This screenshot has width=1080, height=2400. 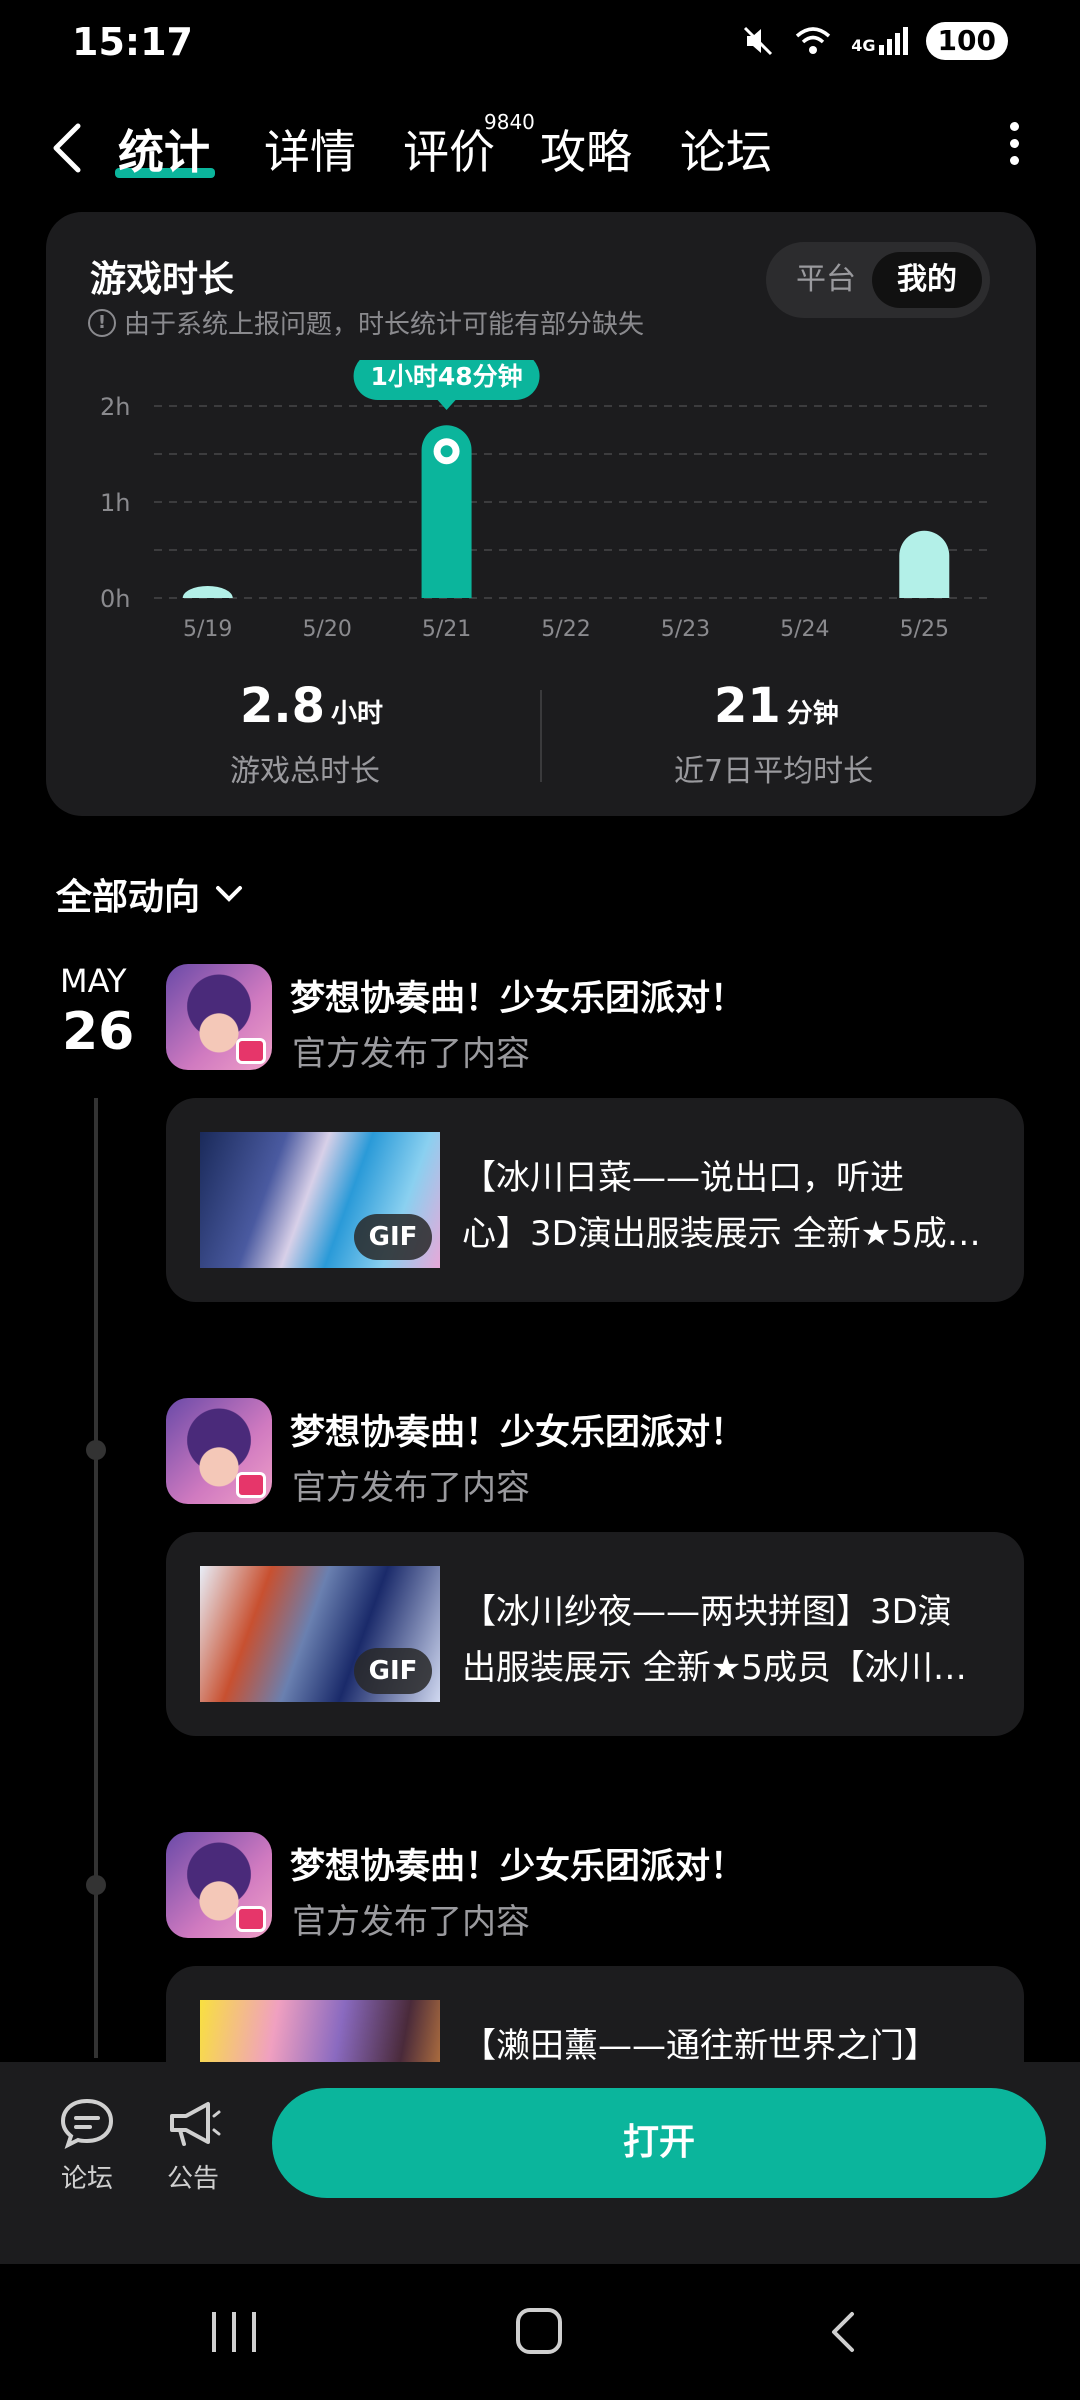 What do you see at coordinates (162, 279) in the screenshot?
I see `play-time-title: 游戏时长` at bounding box center [162, 279].